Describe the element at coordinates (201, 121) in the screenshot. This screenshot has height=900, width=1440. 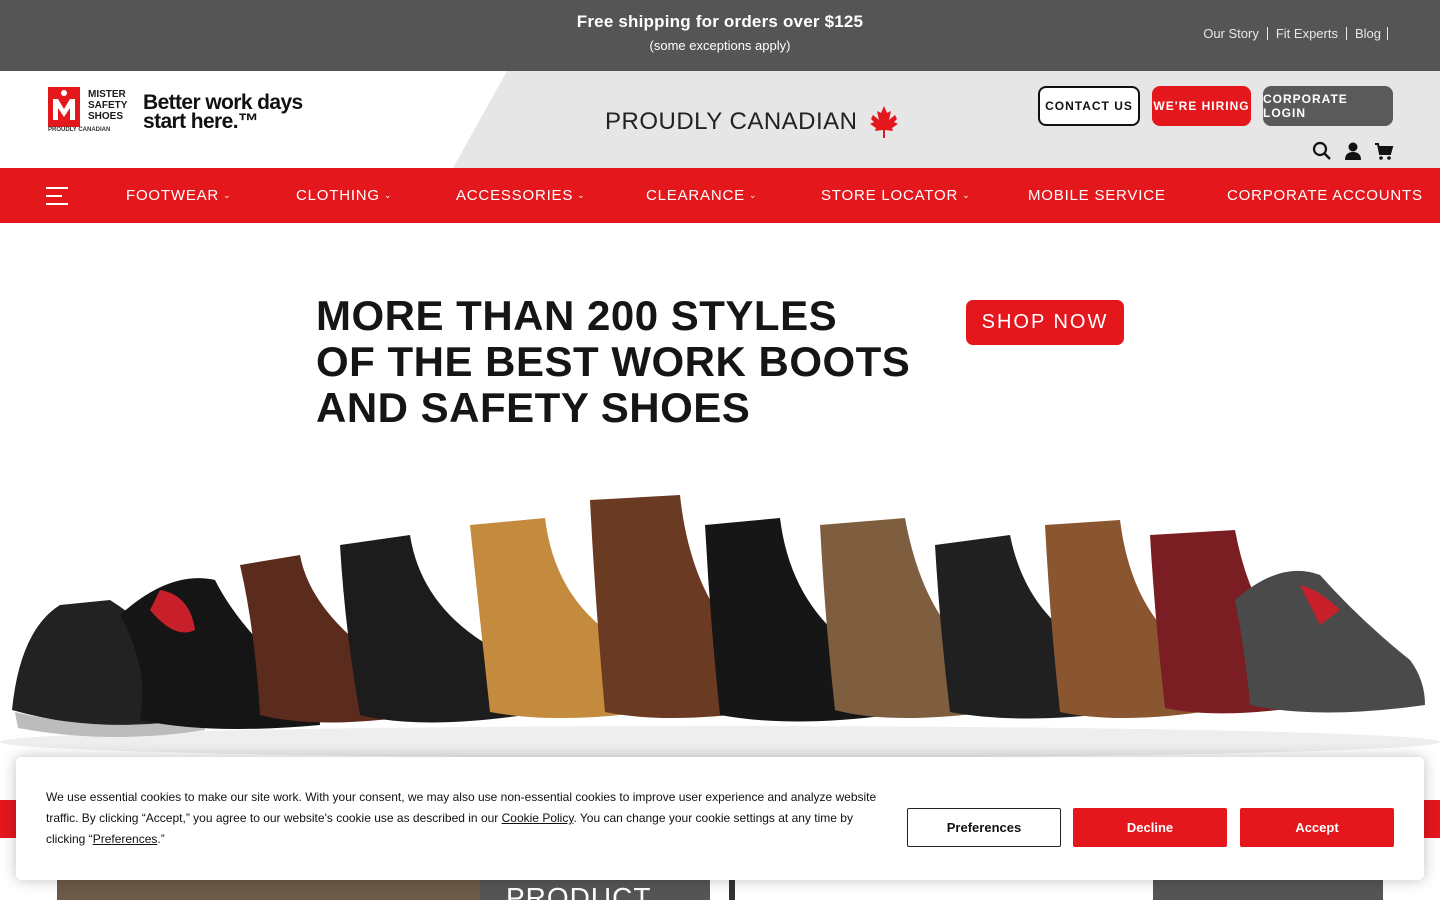
I see `logo-tagline-line2: start here.™` at that location.